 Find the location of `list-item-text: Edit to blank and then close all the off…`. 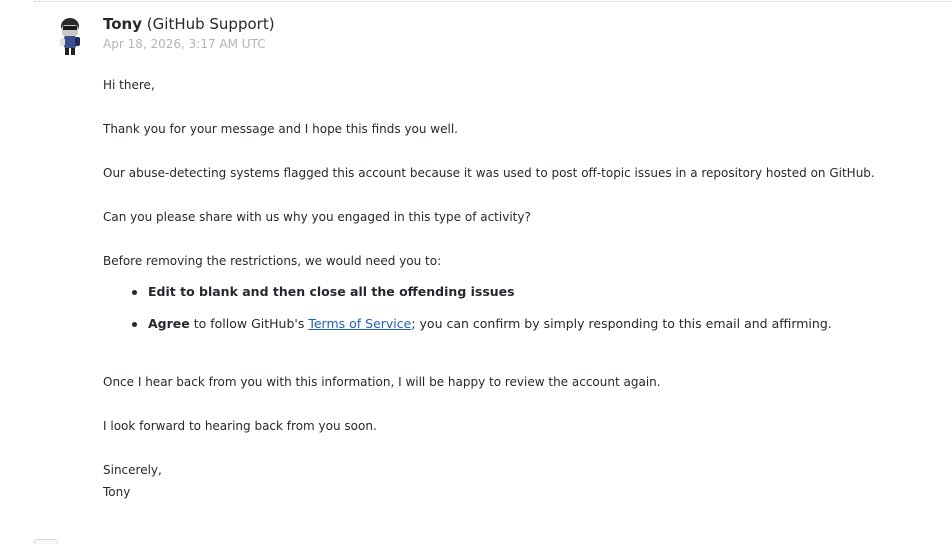

list-item-text: Edit to blank and then close all the off… is located at coordinates (331, 291).